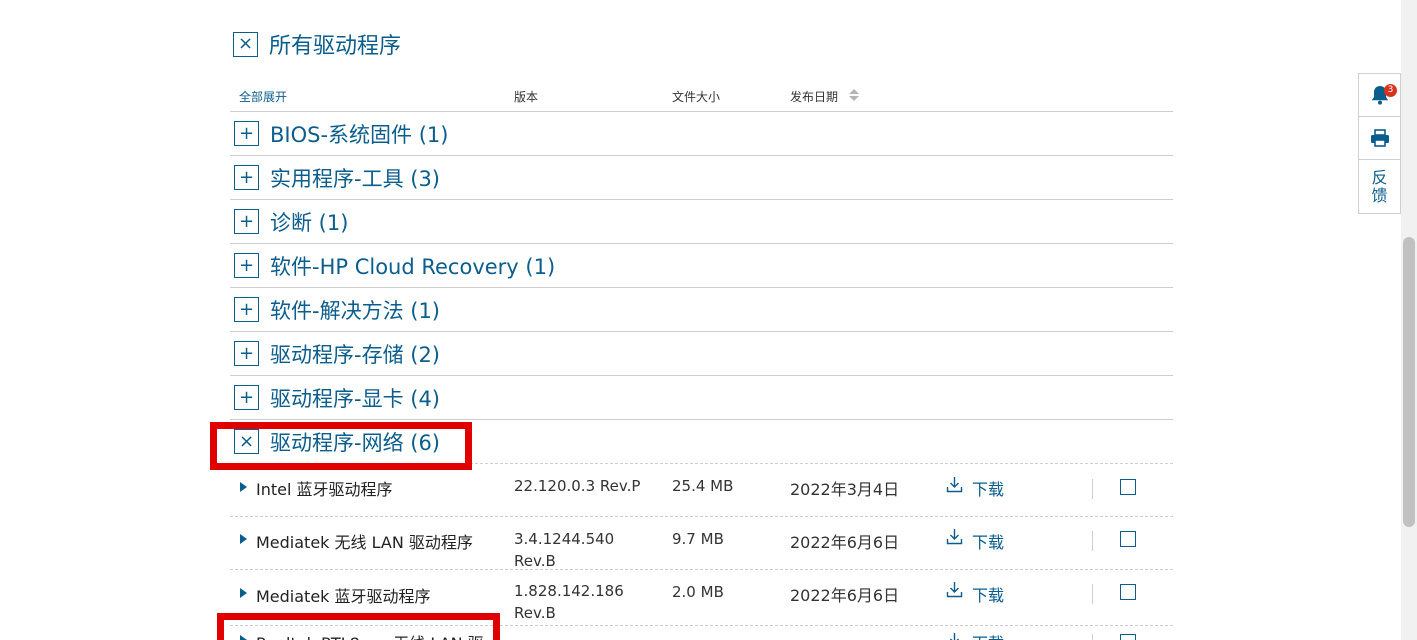  What do you see at coordinates (569, 602) in the screenshot?
I see `driver-version: 1.828.142.186 Rev.B` at bounding box center [569, 602].